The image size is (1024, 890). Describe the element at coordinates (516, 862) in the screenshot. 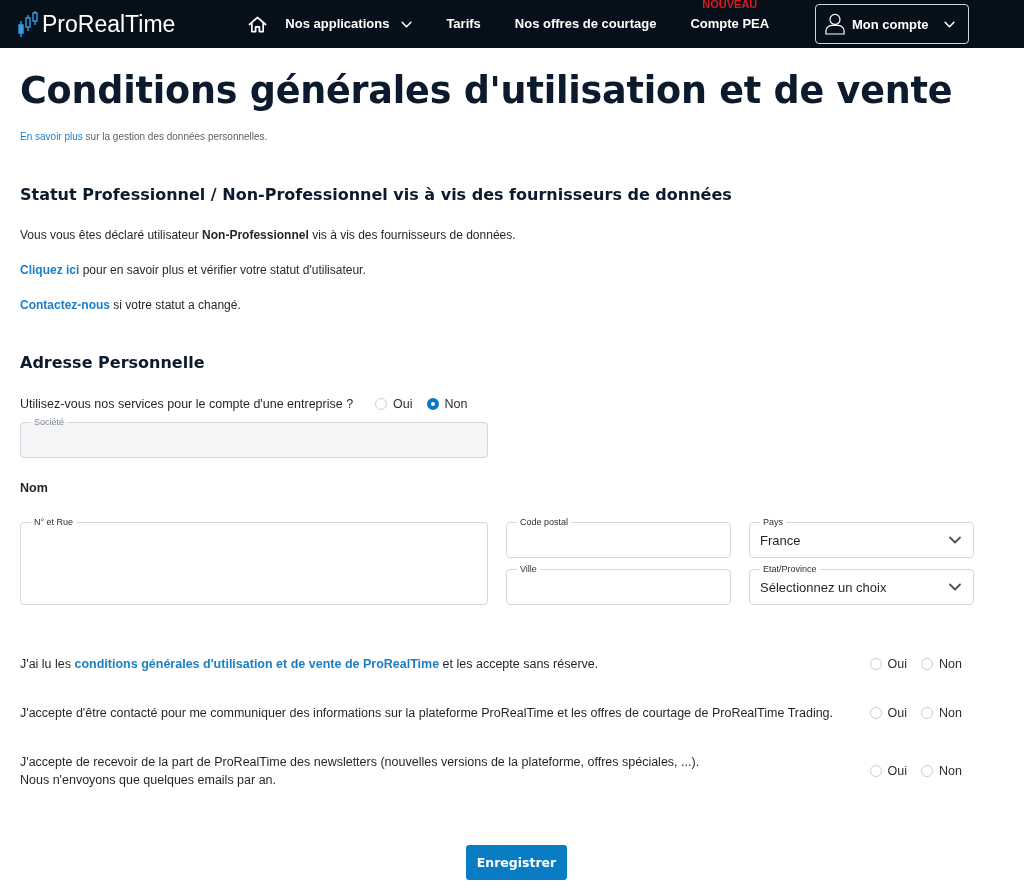

I see `submit-button: Enregistrer` at that location.